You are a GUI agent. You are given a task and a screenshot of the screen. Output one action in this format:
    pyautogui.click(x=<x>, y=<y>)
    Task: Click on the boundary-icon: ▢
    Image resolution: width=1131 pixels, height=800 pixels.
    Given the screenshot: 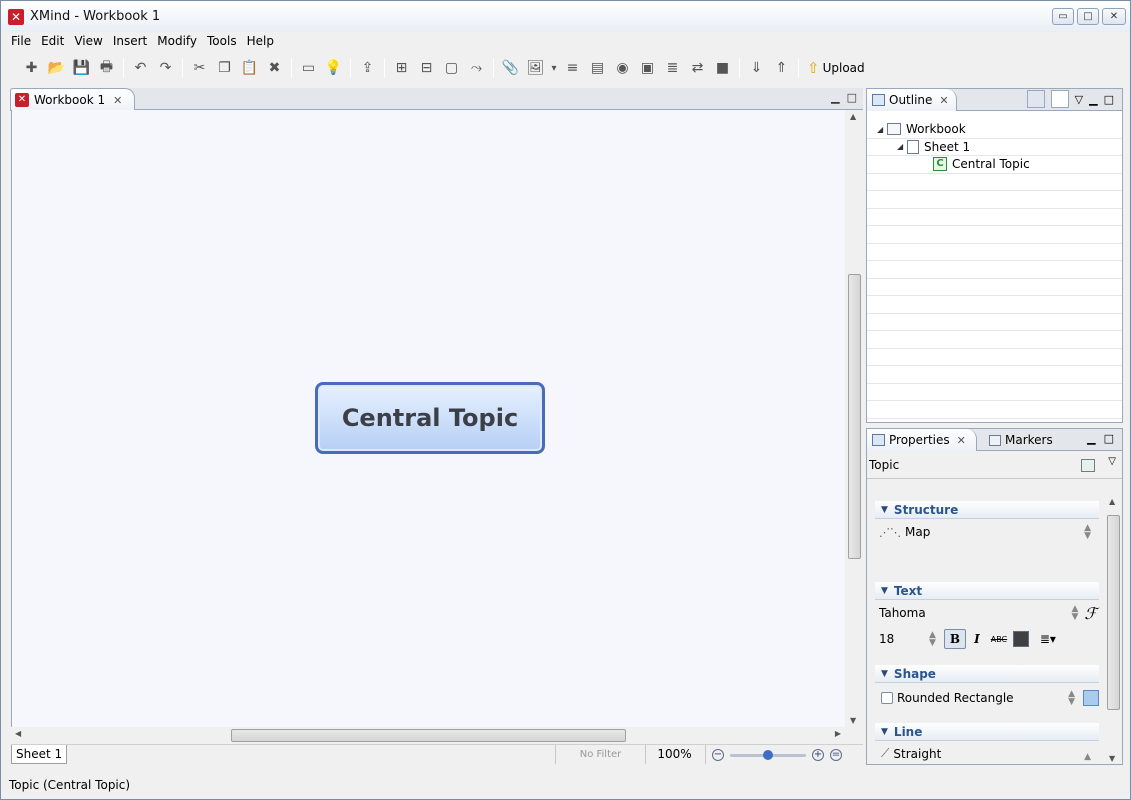 What is the action you would take?
    pyautogui.click(x=451, y=68)
    